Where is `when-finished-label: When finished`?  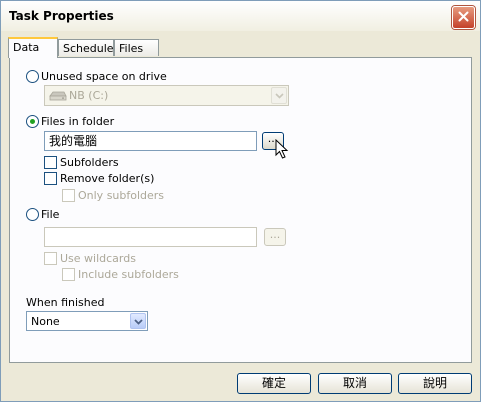
when-finished-label: When finished is located at coordinates (65, 302).